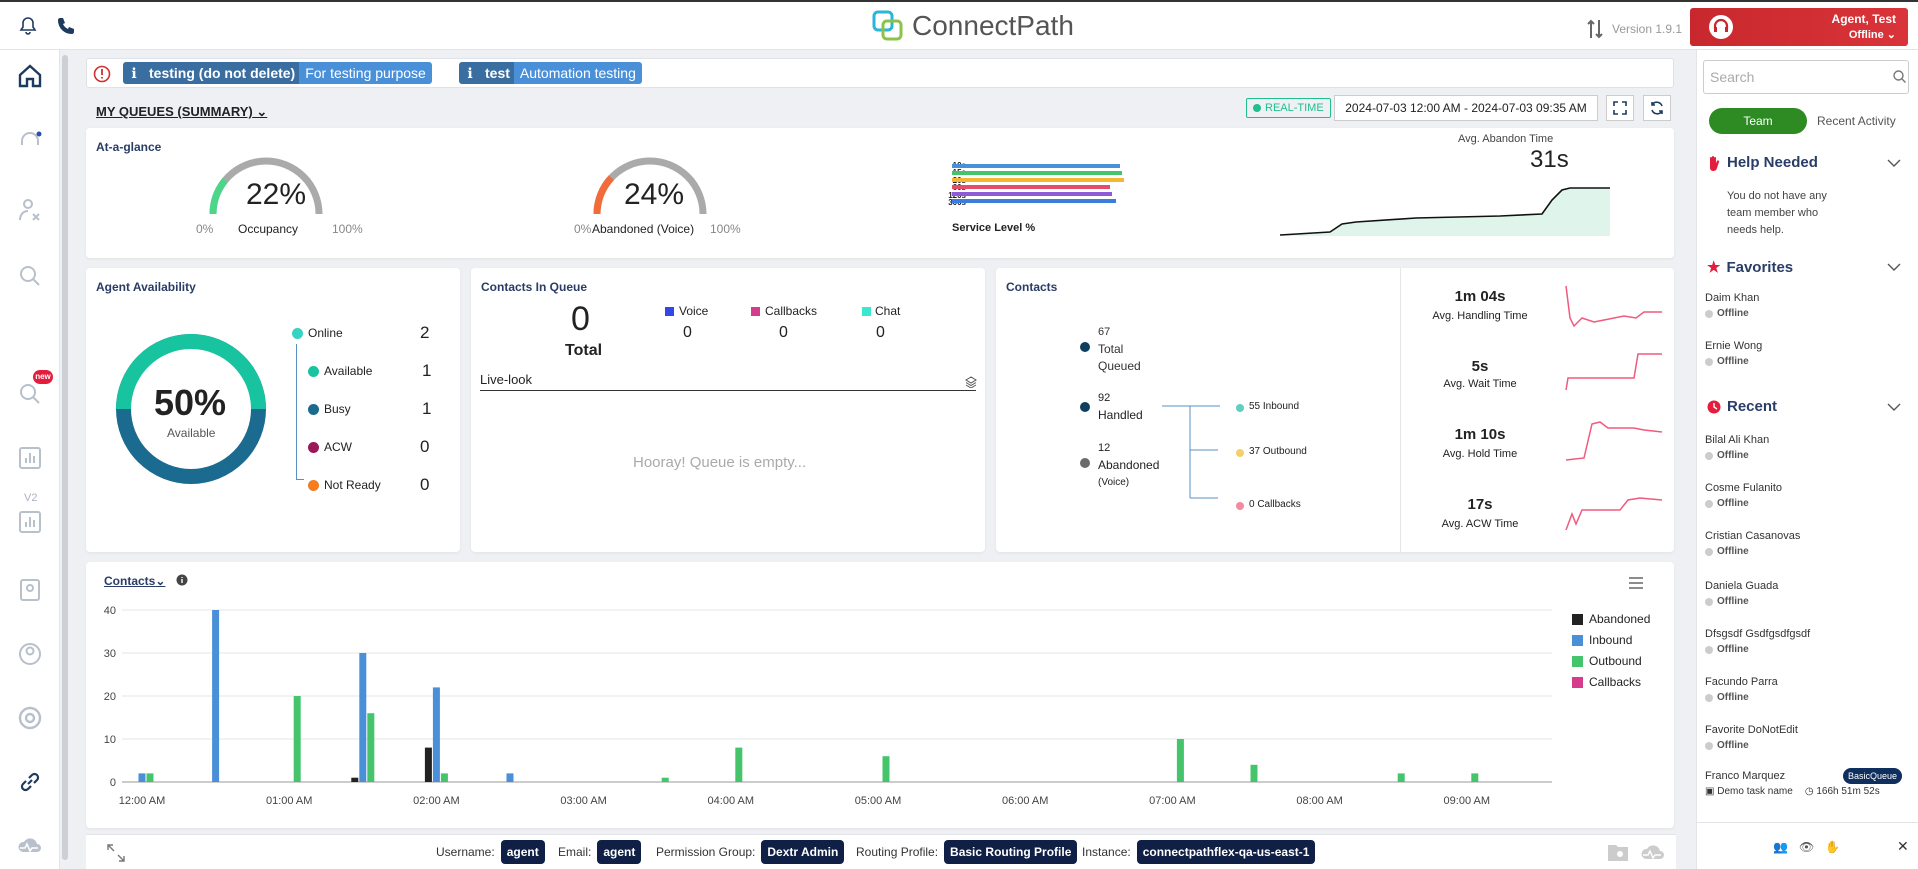  What do you see at coordinates (1480, 316) in the screenshot?
I see `handling-time-label: Avg. Handling Time` at bounding box center [1480, 316].